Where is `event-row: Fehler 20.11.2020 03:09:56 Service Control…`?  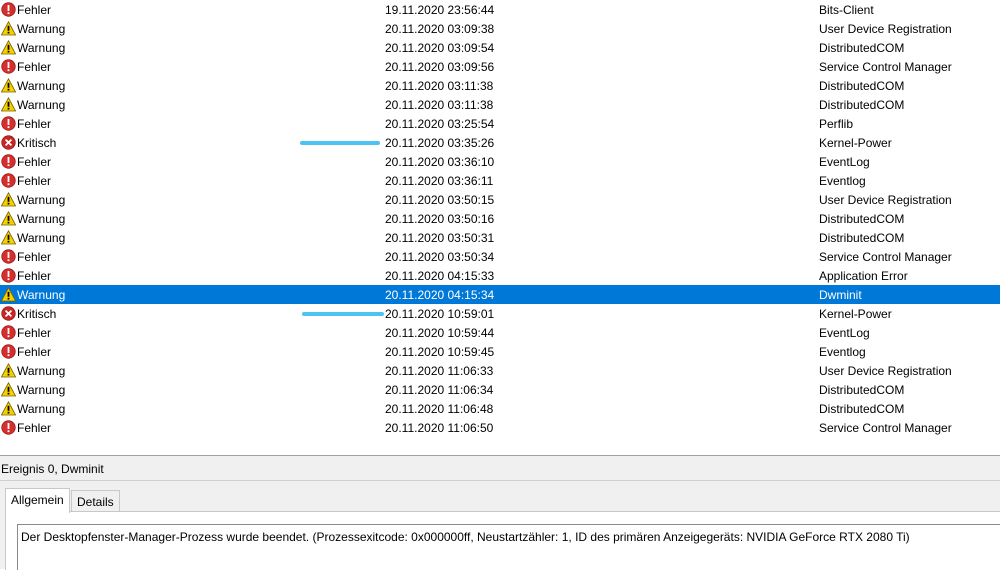
event-row: Fehler 20.11.2020 03:09:56 Service Control… is located at coordinates (500, 66).